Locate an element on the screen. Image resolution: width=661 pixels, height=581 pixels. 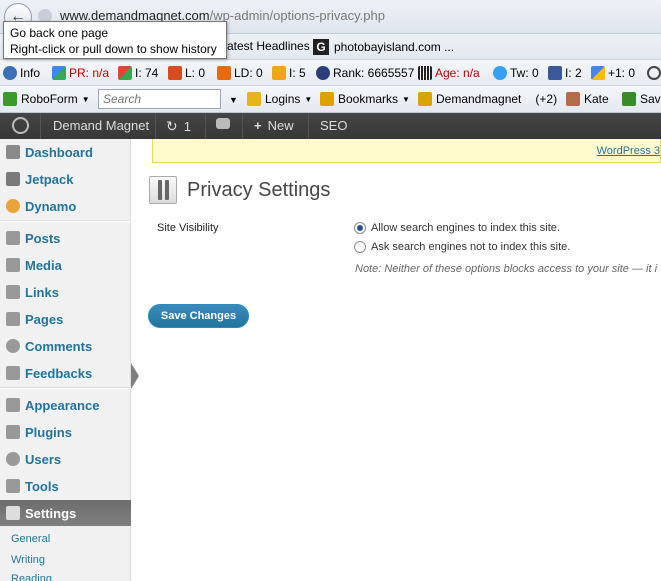
seo-info: Info is located at coordinates (21, 73).